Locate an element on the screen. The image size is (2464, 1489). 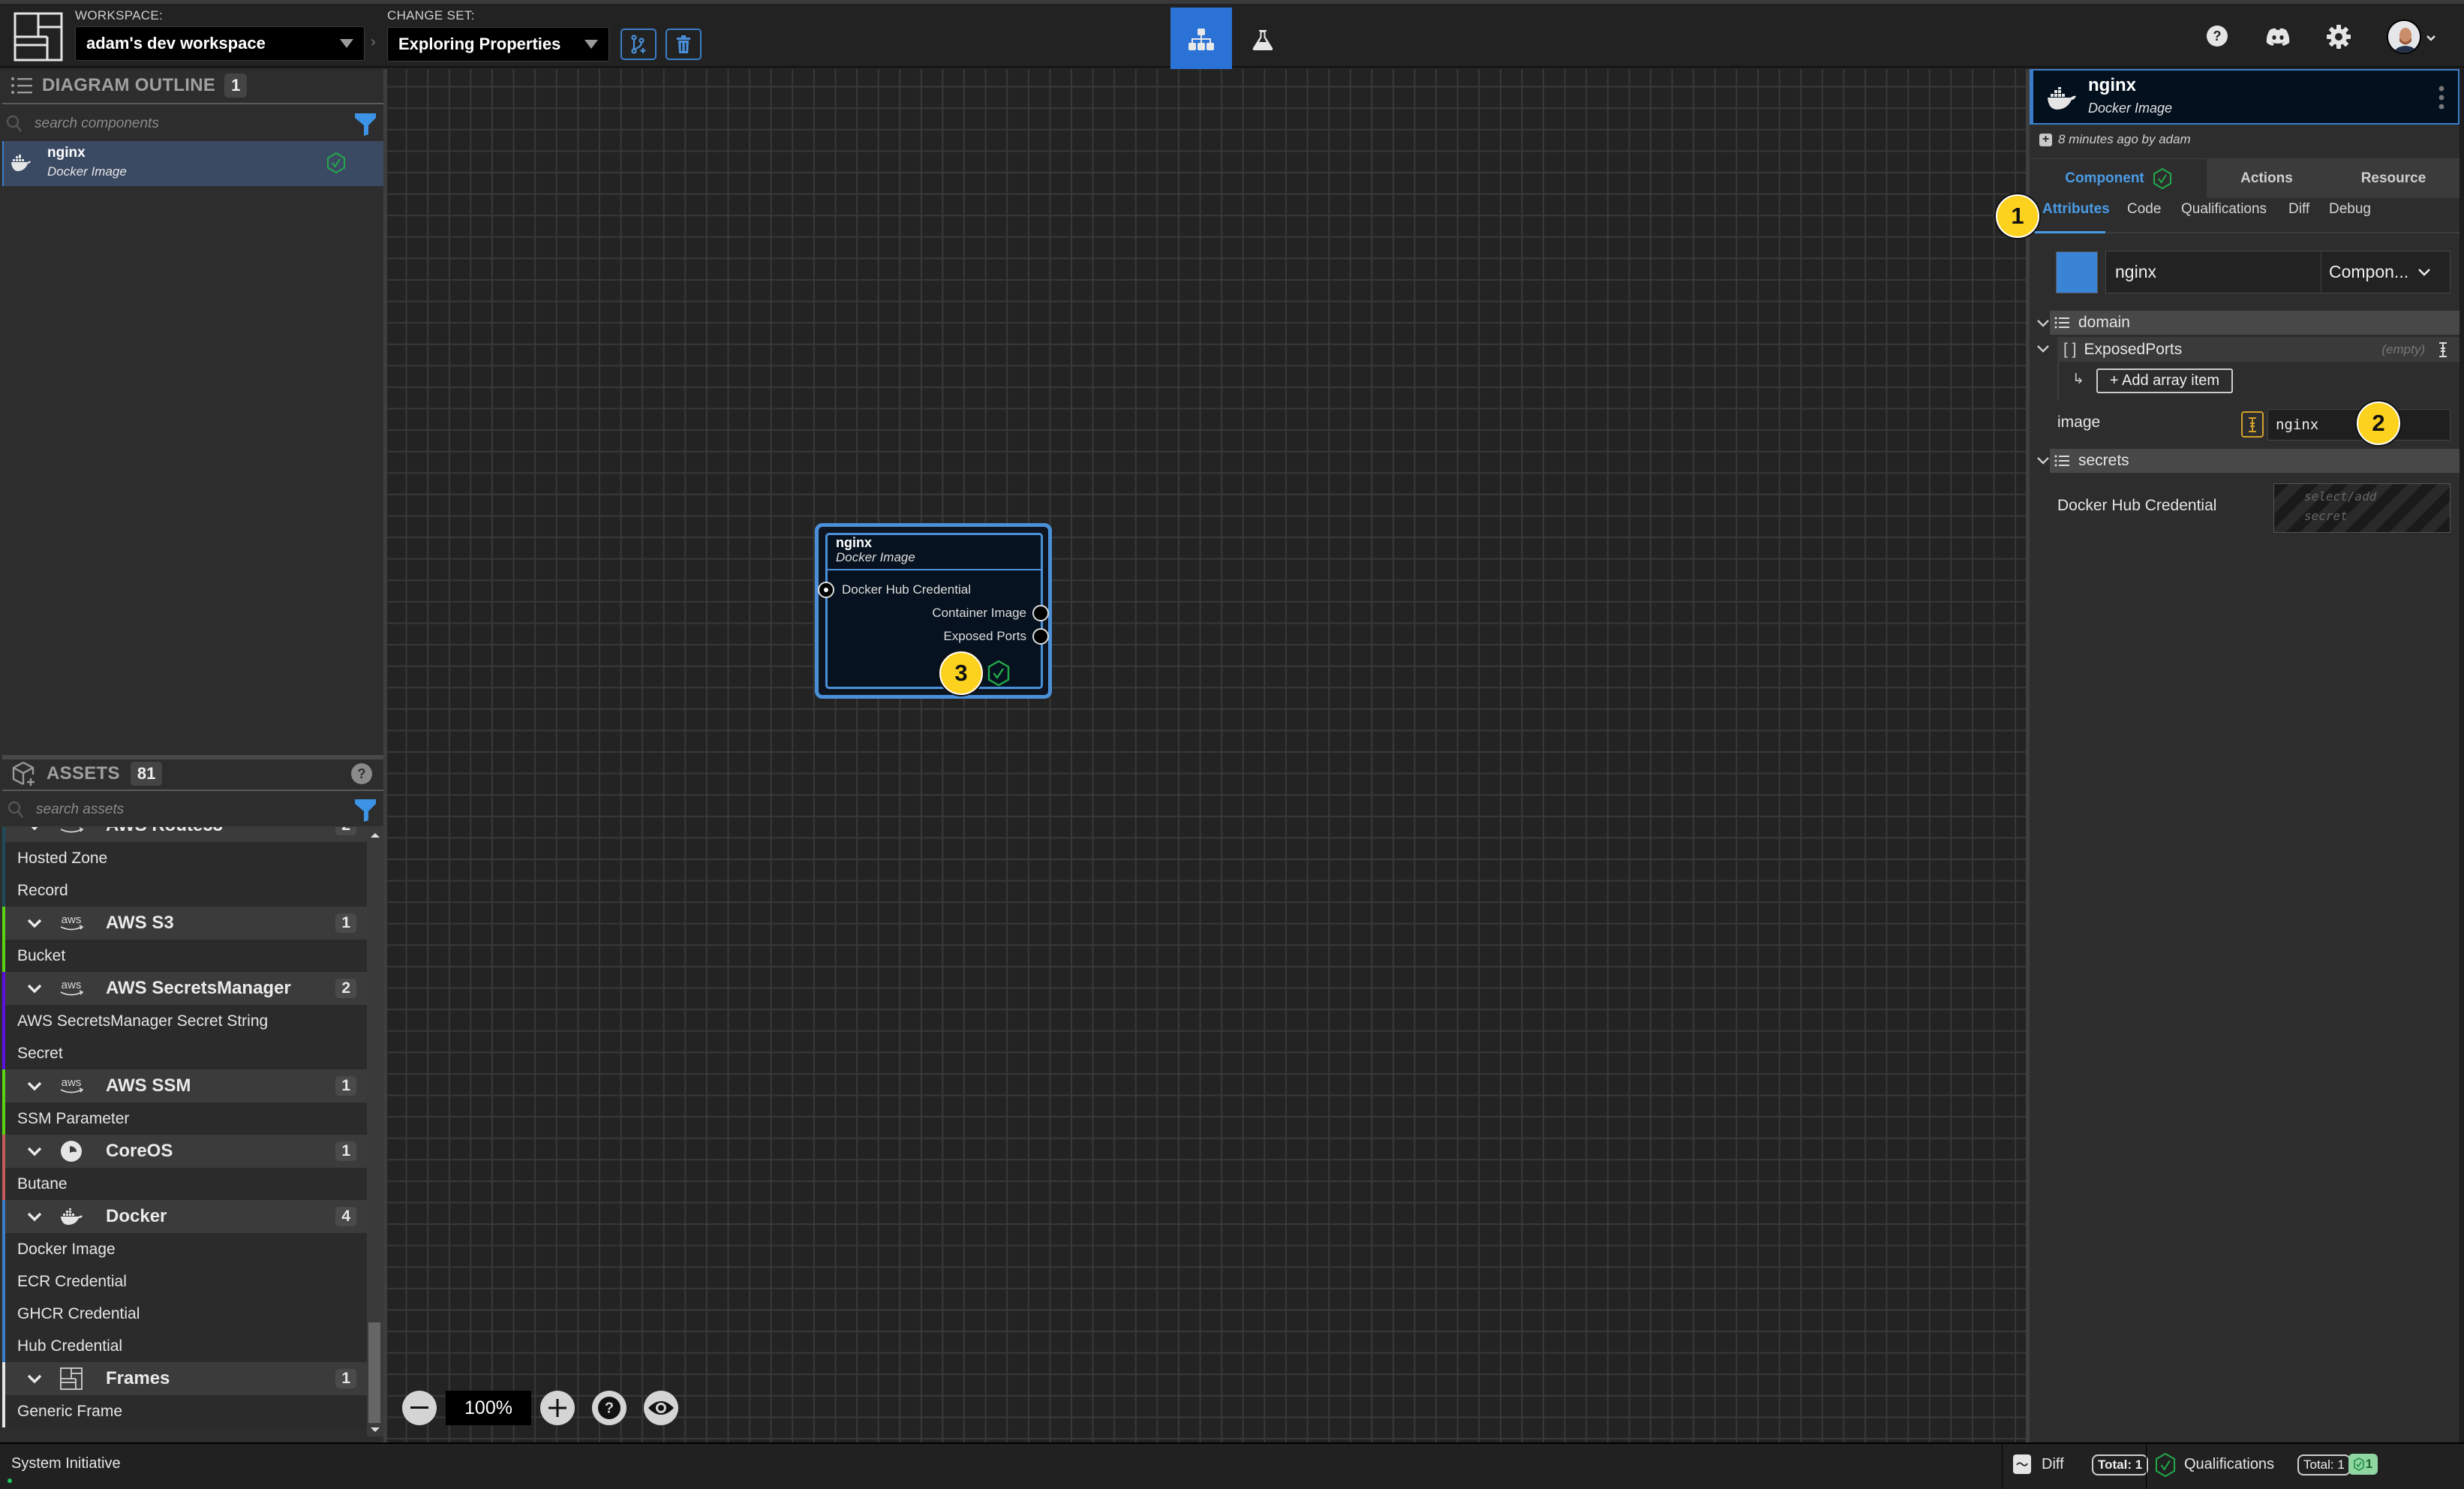
svg-text: aws is located at coordinates (72, 828).